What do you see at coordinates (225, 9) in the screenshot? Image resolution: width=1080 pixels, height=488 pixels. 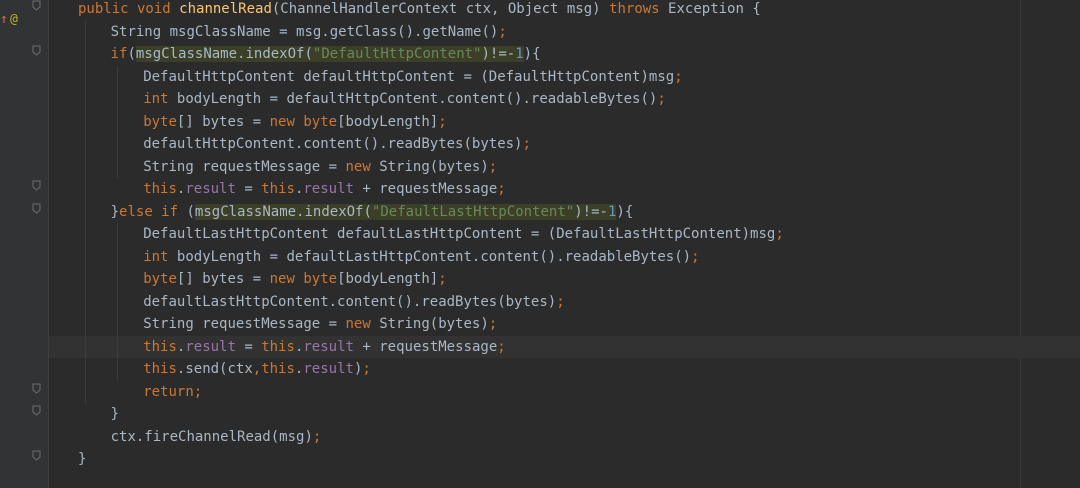 I see `code-token: channelRead` at bounding box center [225, 9].